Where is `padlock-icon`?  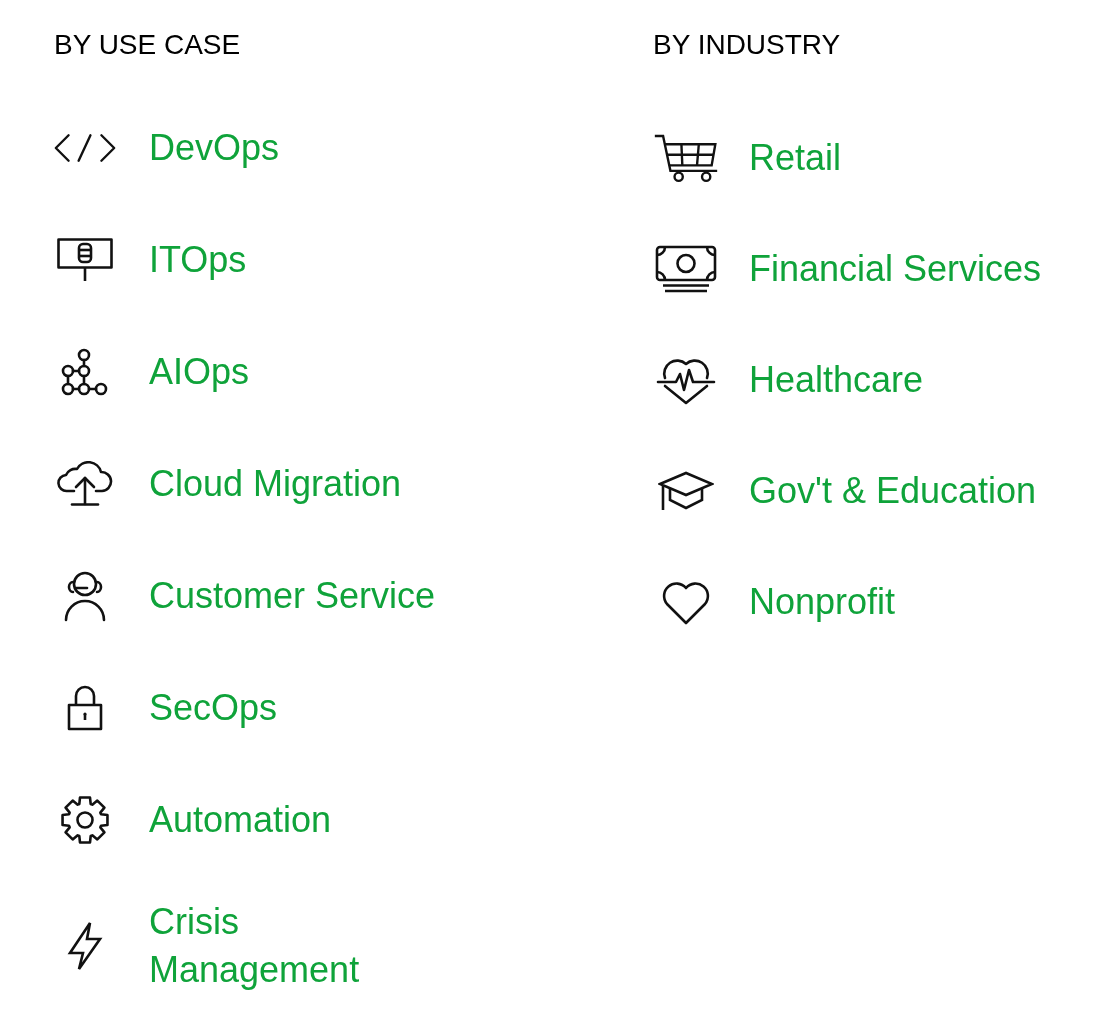
padlock-icon is located at coordinates (85, 708).